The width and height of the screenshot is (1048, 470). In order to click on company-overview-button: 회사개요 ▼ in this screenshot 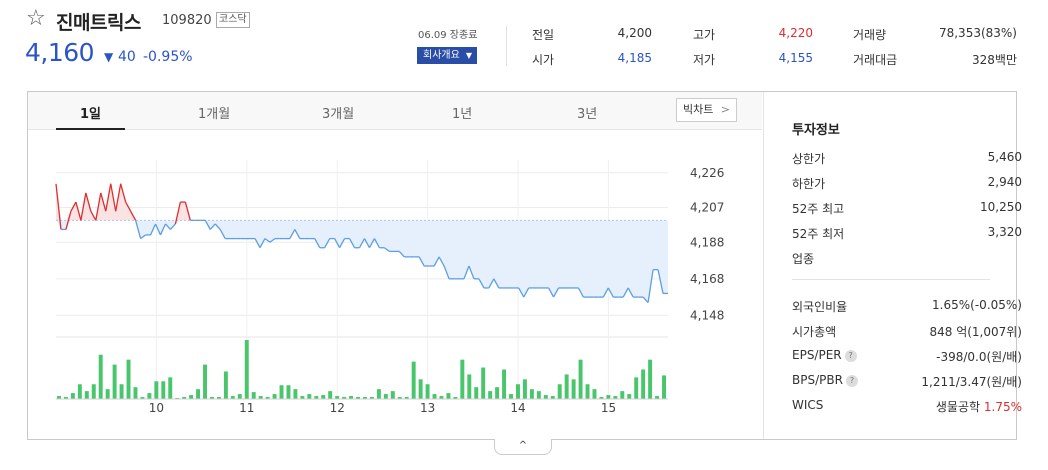, I will do `click(447, 55)`.